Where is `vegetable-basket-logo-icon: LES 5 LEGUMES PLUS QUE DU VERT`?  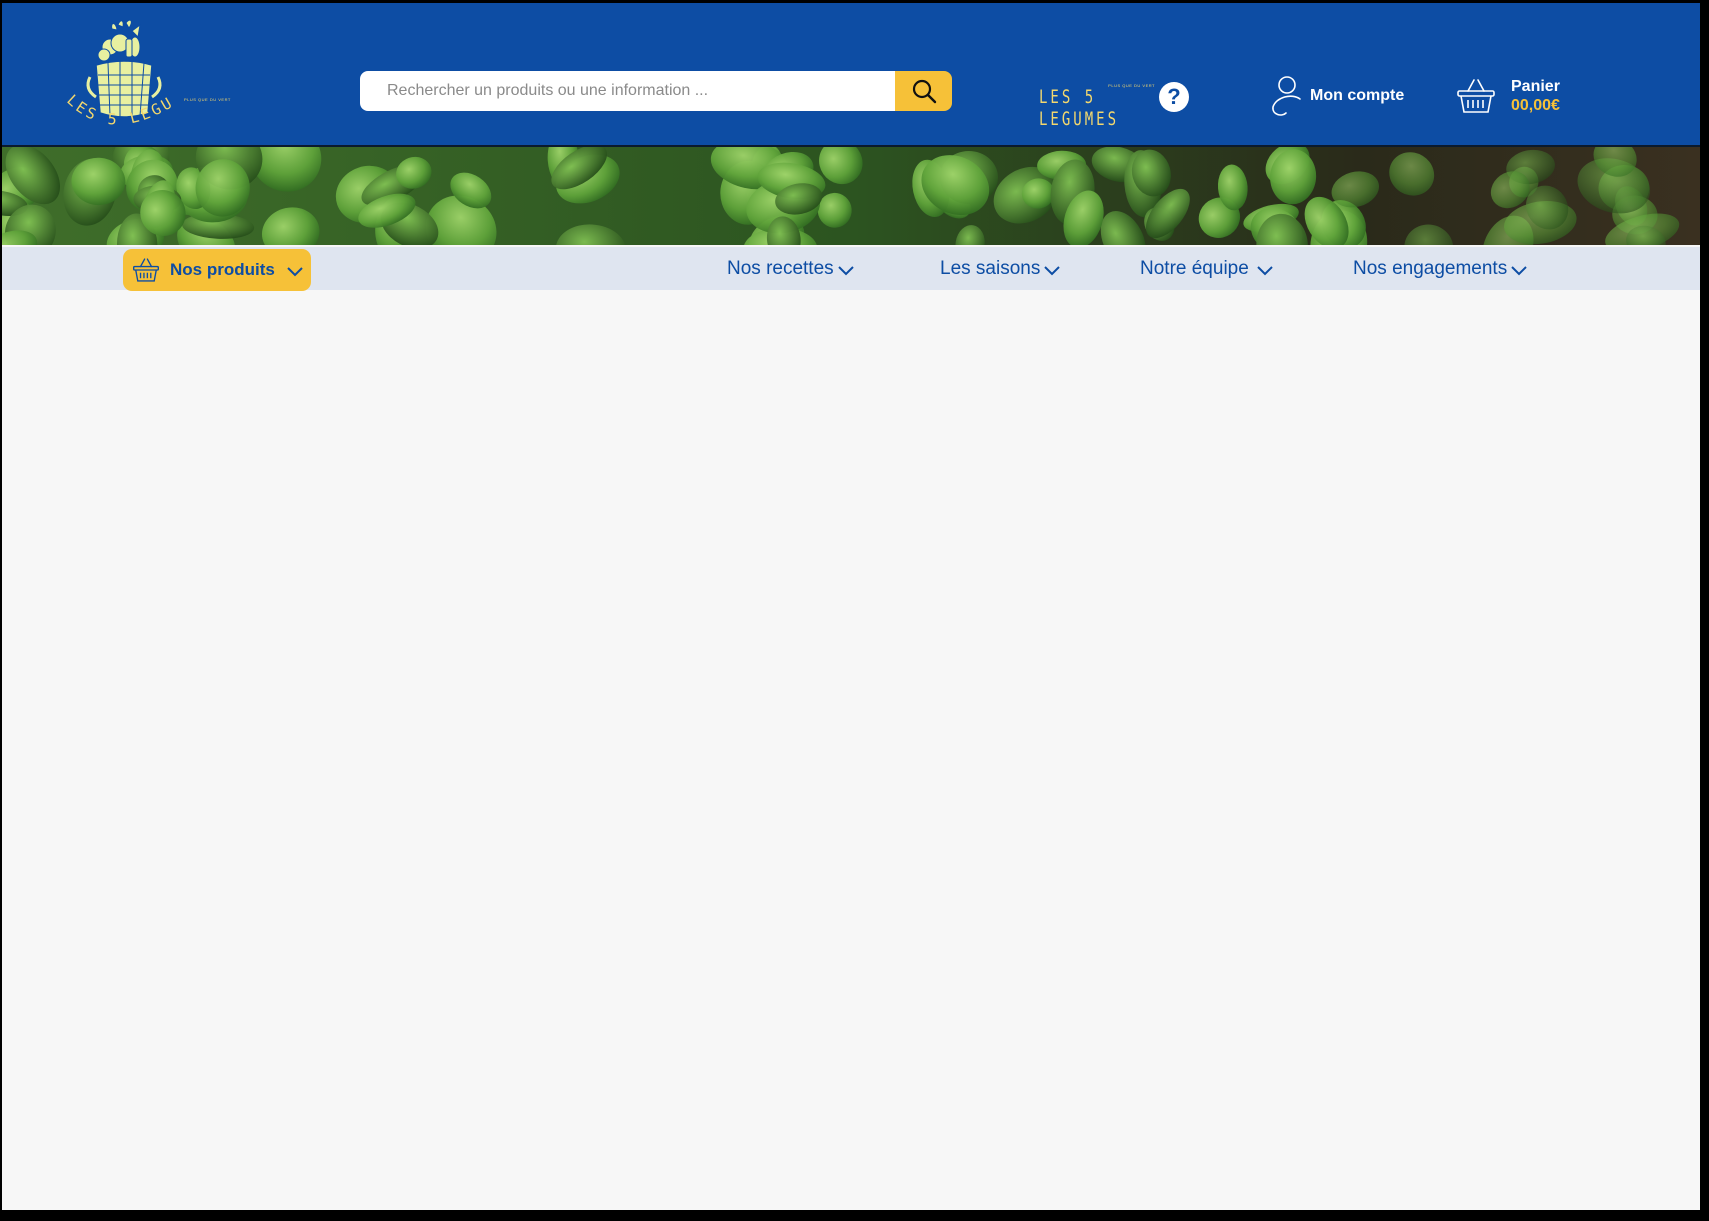
vegetable-basket-logo-icon: LES 5 LEGUMES PLUS QUE DU VERT is located at coordinates (142, 66).